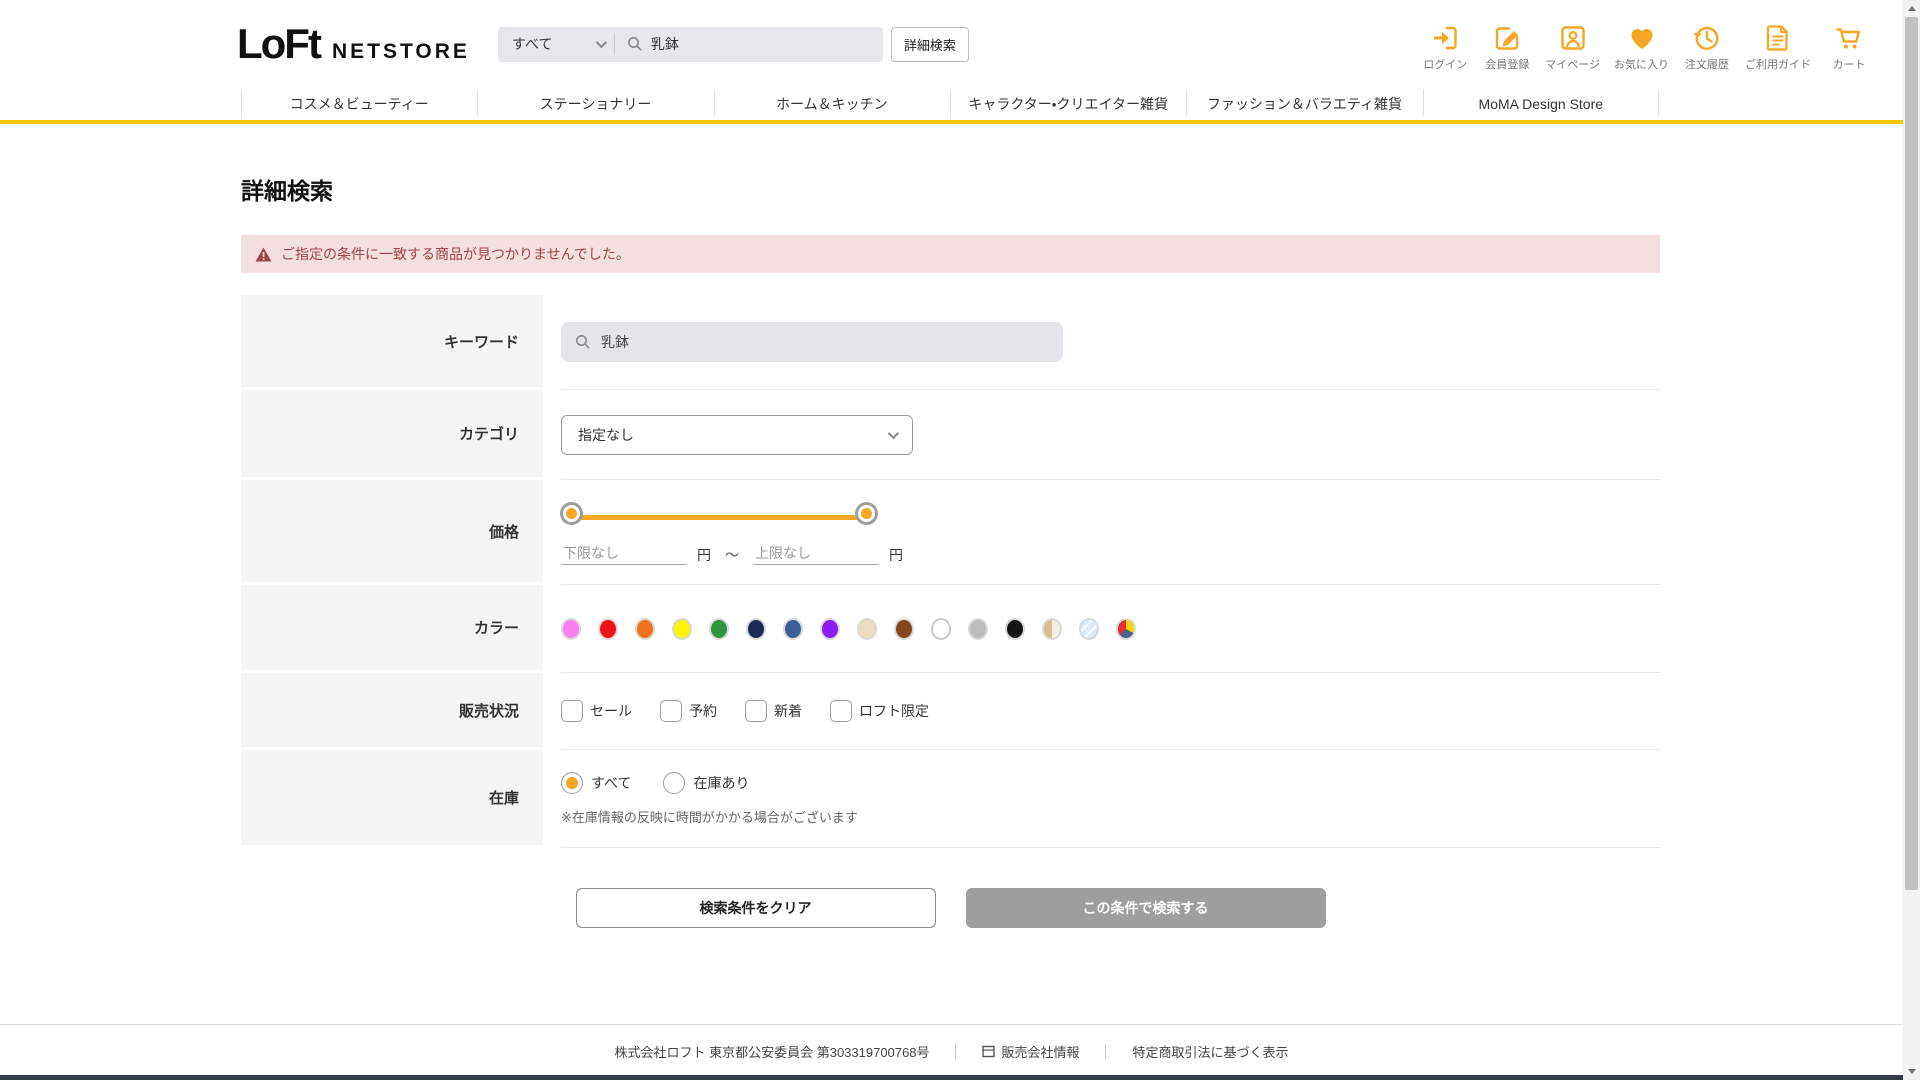 The height and width of the screenshot is (1080, 1920). Describe the element at coordinates (1707, 64) in the screenshot. I see `order-history-label: 注文履歴` at that location.